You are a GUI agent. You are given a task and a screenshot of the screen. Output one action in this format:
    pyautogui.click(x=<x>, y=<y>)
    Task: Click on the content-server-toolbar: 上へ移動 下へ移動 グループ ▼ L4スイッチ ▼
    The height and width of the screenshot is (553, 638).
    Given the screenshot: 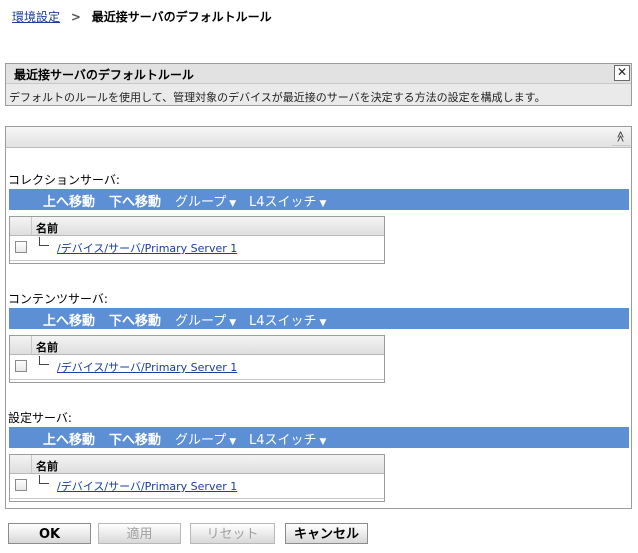 What is the action you would take?
    pyautogui.click(x=319, y=318)
    